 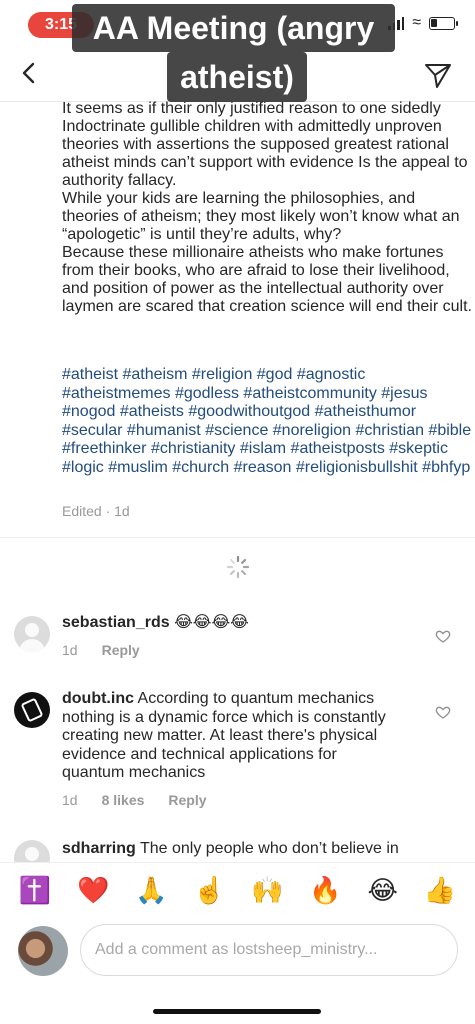 What do you see at coordinates (443, 23) in the screenshot?
I see `battery-icon` at bounding box center [443, 23].